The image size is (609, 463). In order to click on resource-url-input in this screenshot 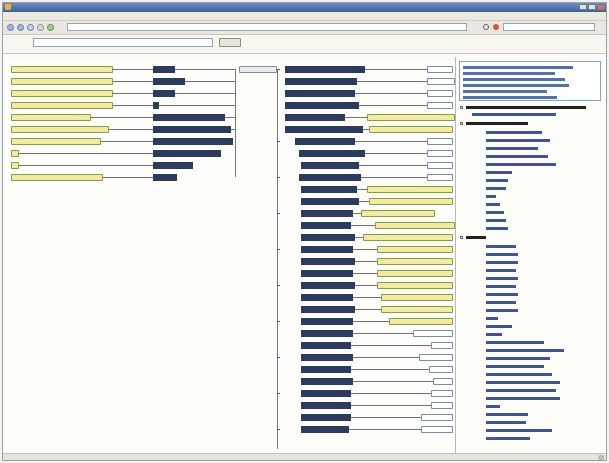, I will do `click(123, 42)`.